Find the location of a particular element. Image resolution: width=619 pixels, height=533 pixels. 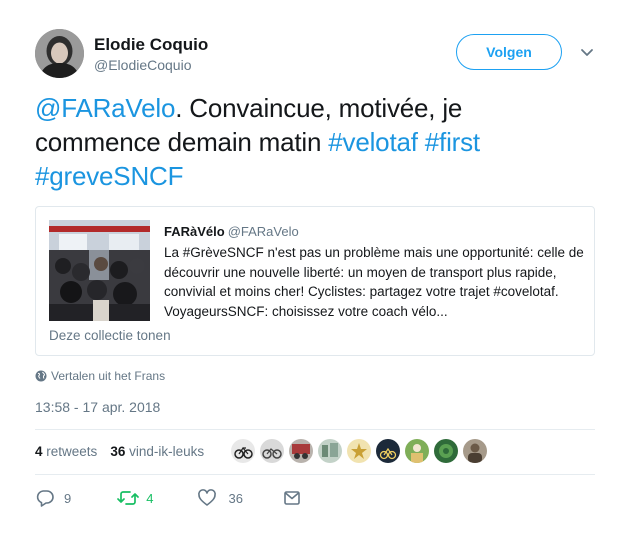

retweets-stat-count: 4 is located at coordinates (39, 451).